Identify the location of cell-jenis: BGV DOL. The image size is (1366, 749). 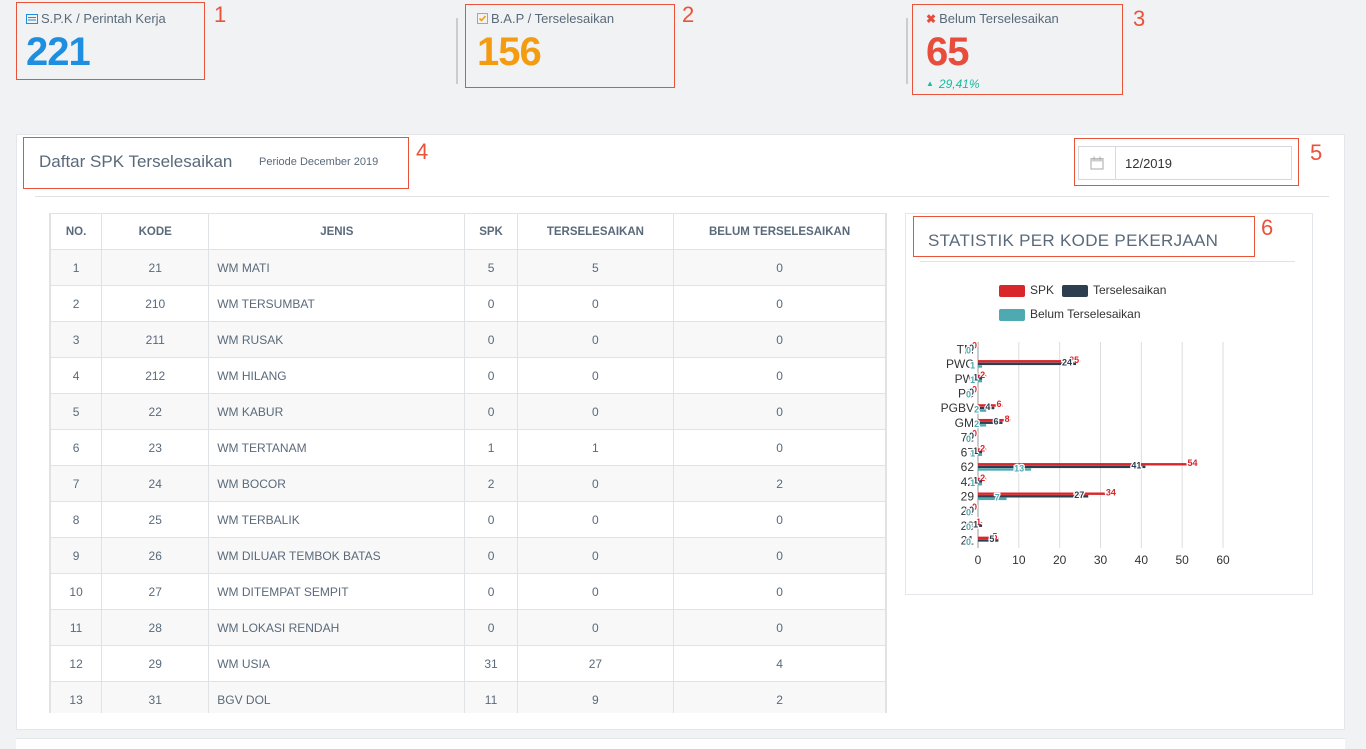
(337, 697).